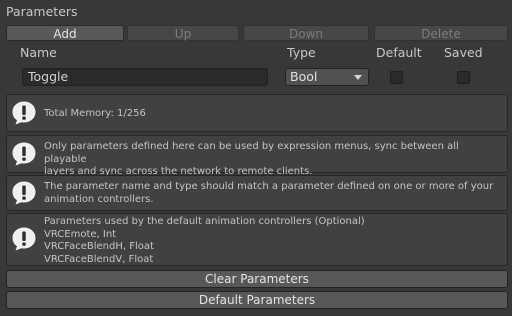 The image size is (512, 316). I want to click on parameter-type-dropdown: Bool, so click(327, 77).